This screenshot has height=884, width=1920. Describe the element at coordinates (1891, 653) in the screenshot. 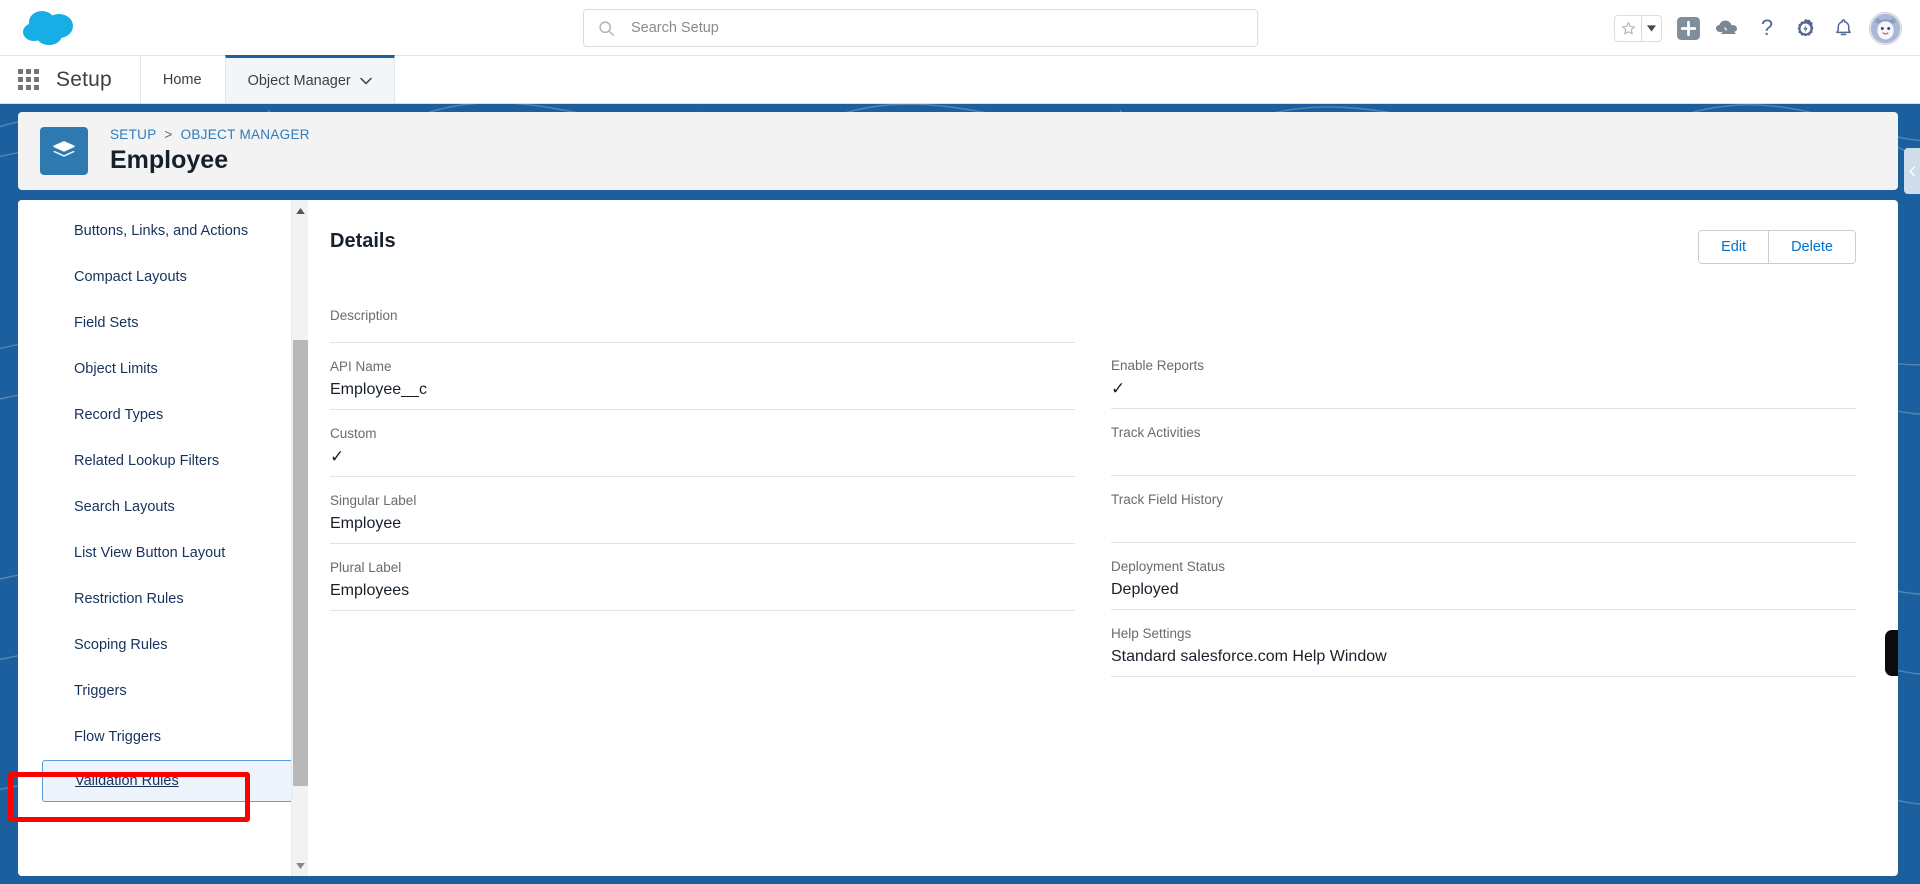

I see `edge-handle` at that location.